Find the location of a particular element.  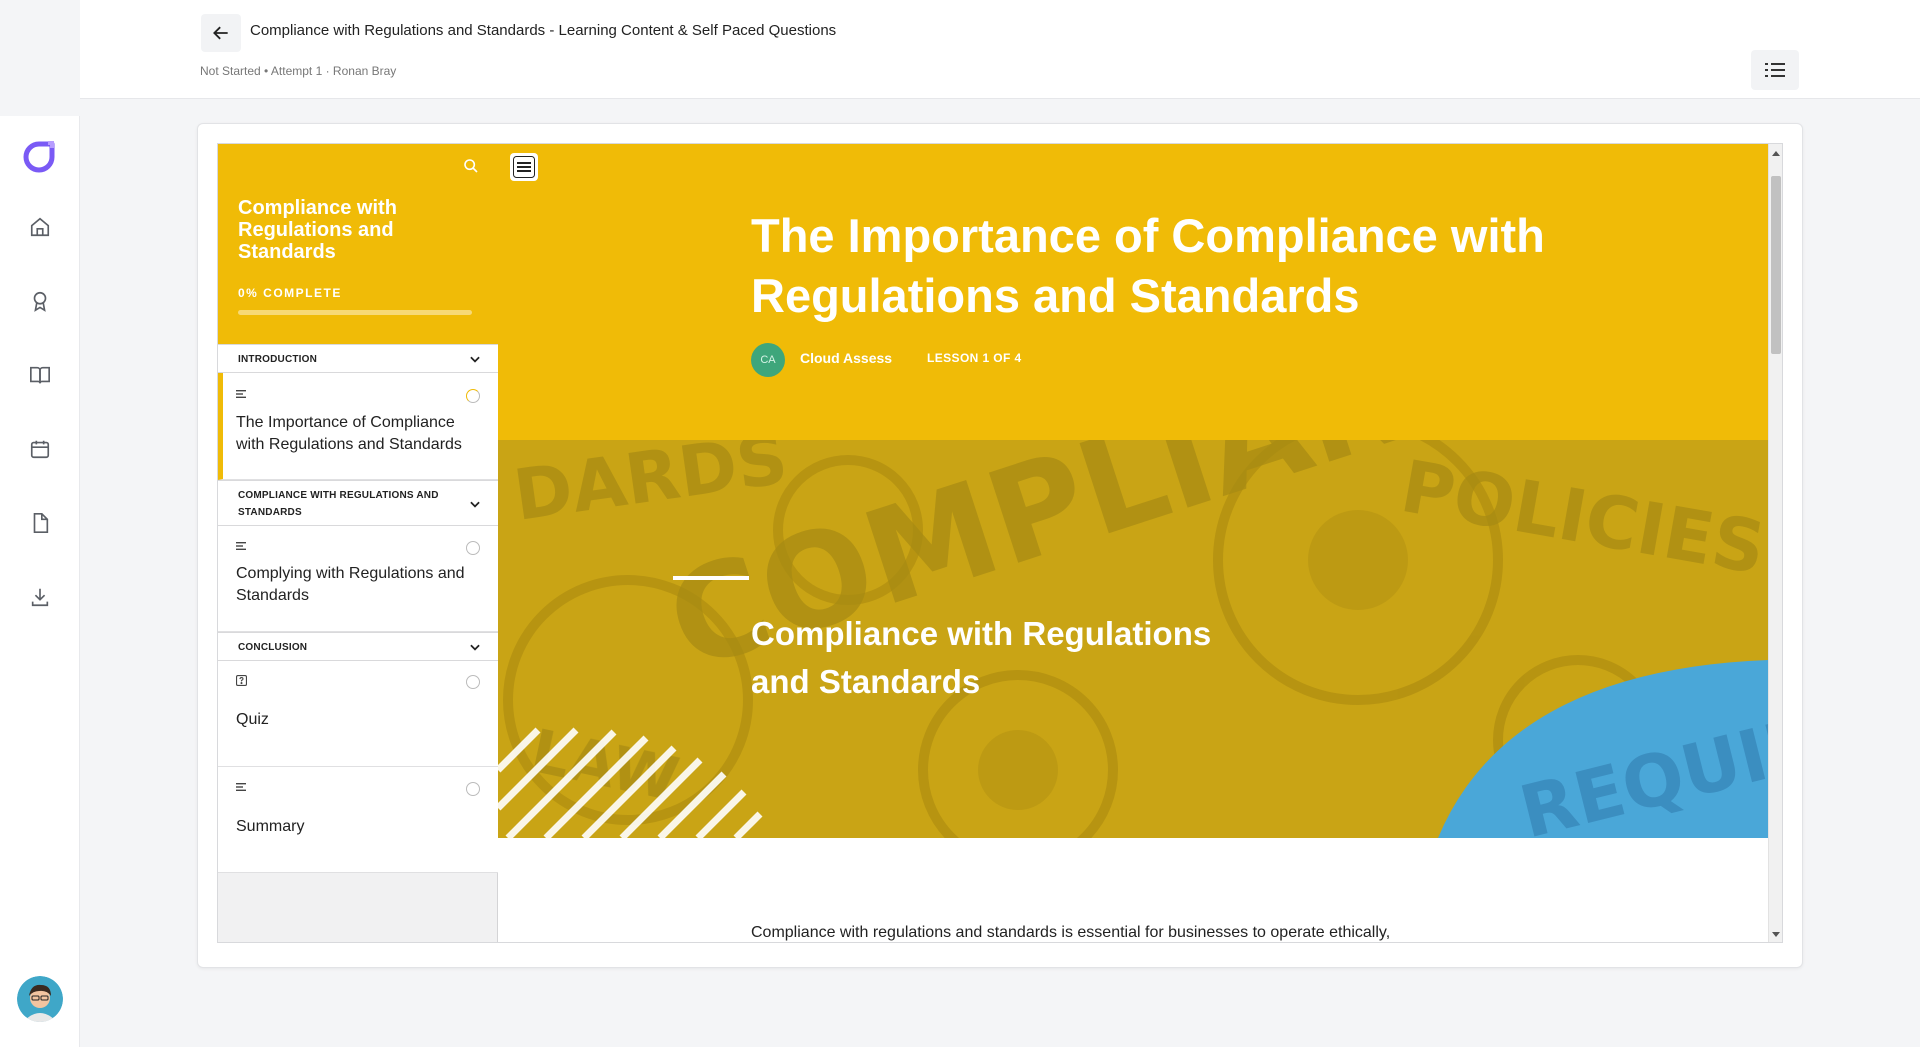

arrow-left-icon is located at coordinates (220, 33).